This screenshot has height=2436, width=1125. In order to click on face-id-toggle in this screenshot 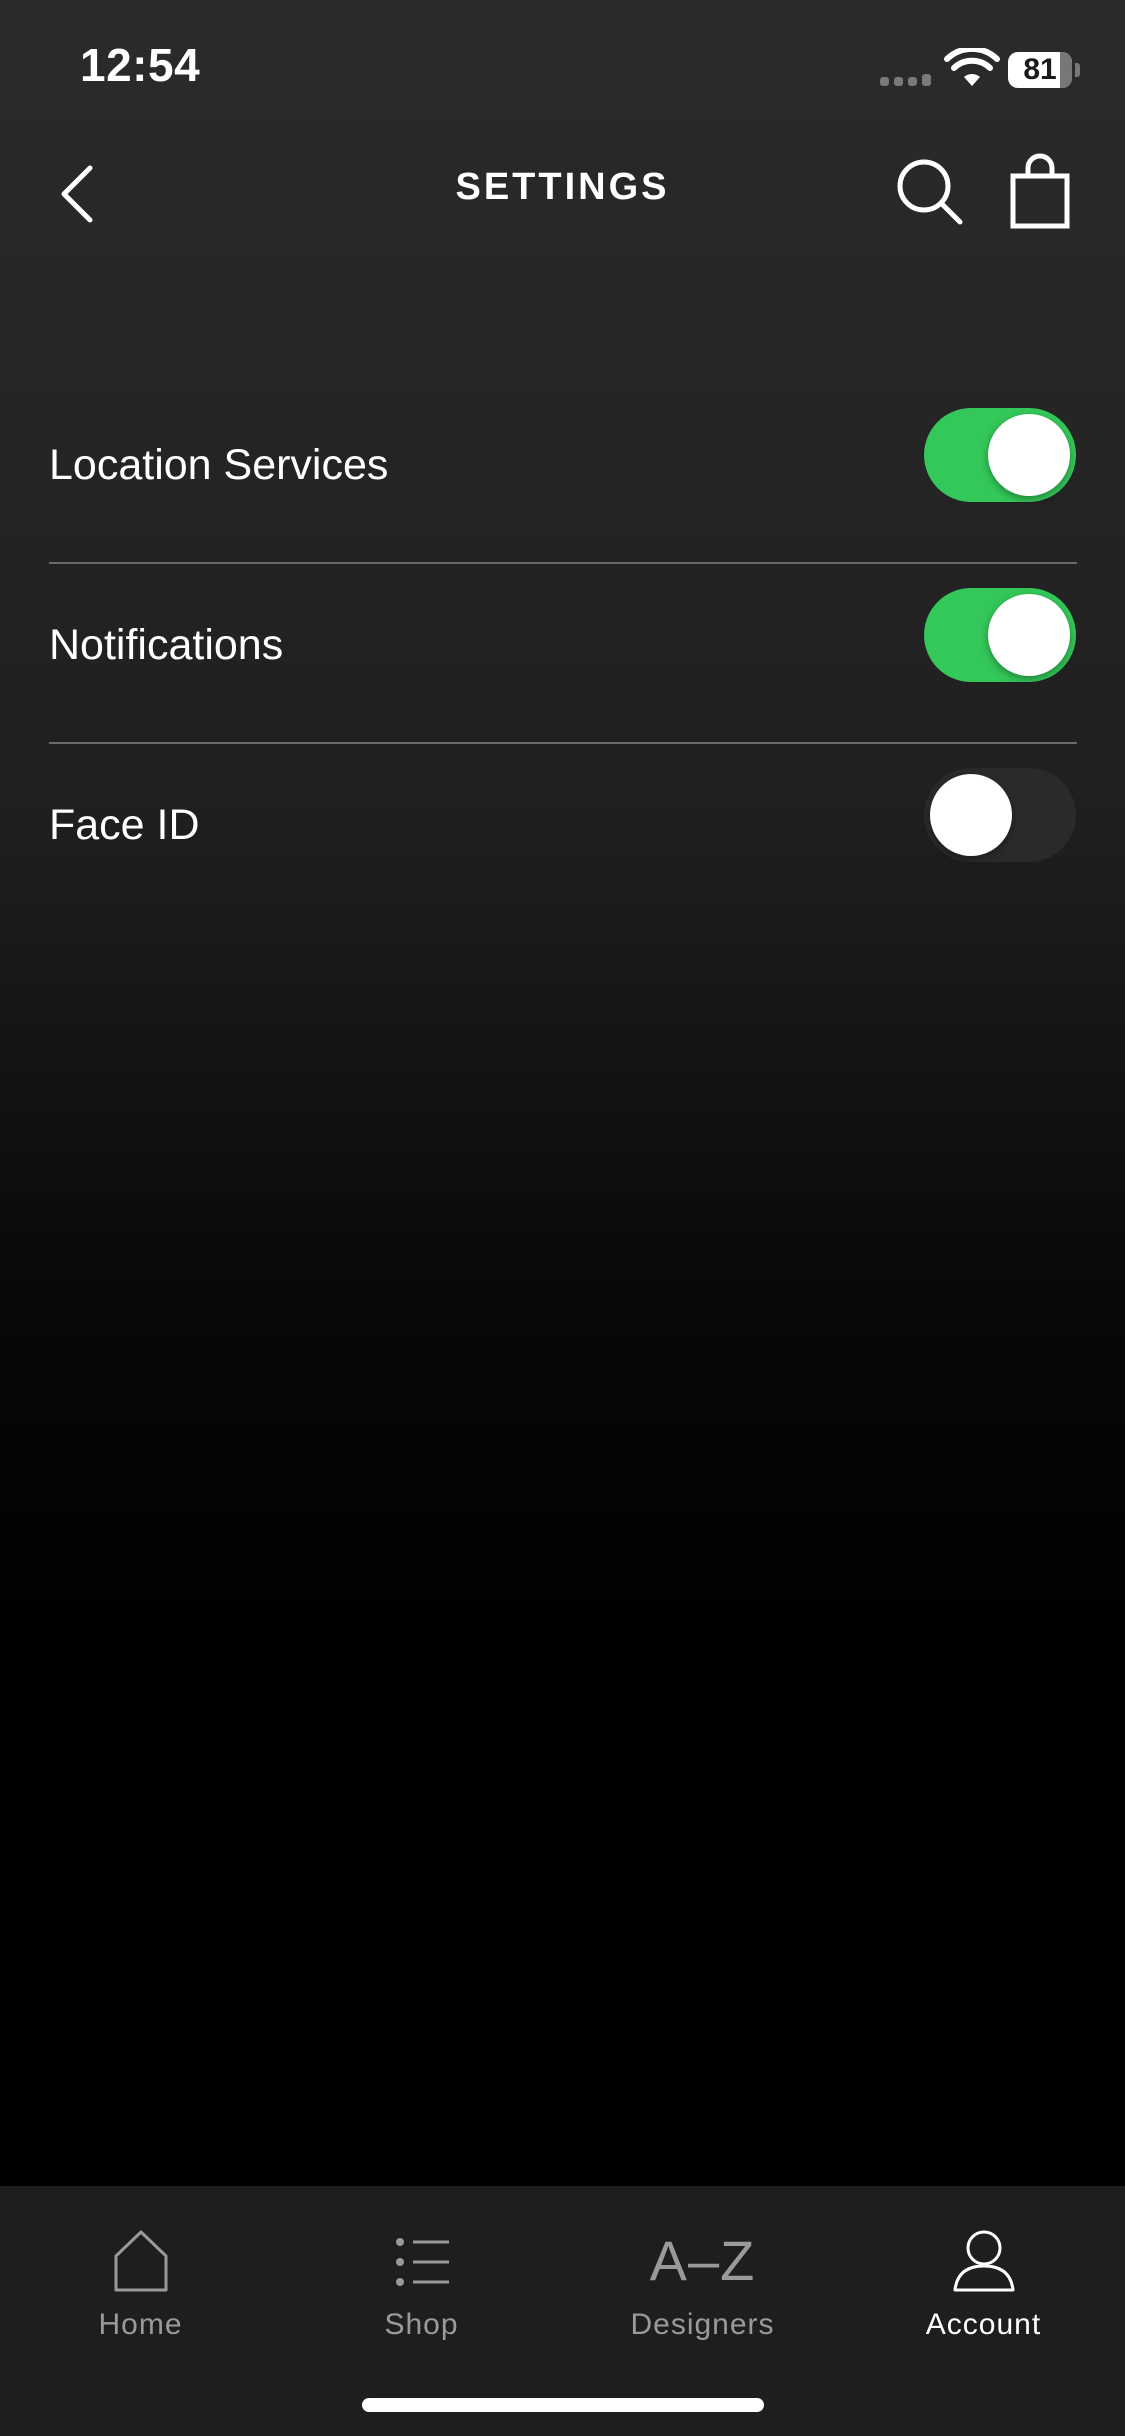, I will do `click(1000, 815)`.